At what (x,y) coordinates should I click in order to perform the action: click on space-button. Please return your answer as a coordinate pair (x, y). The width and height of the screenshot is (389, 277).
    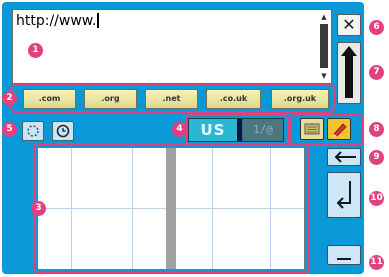
    Looking at the image, I should click on (344, 255).